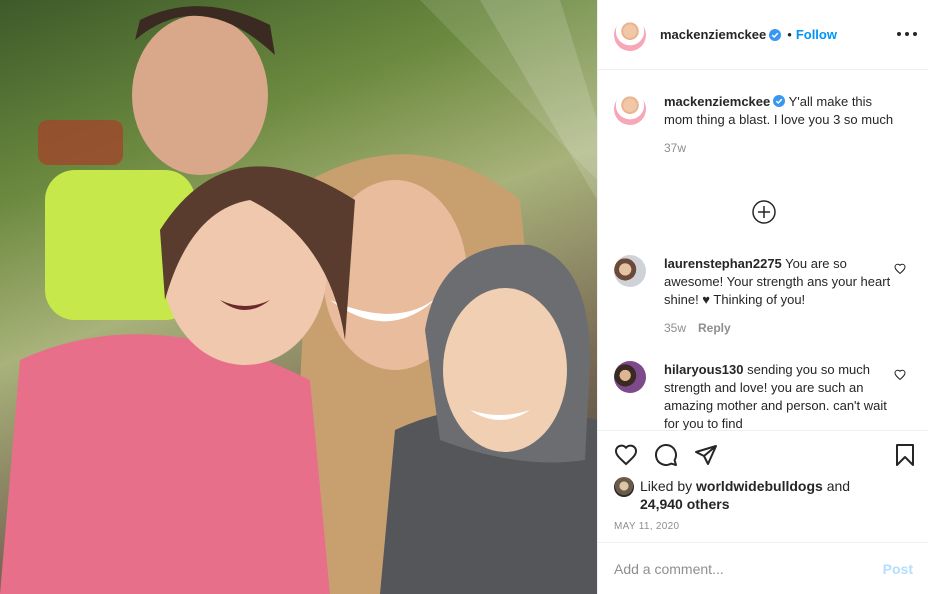 The width and height of the screenshot is (928, 594). I want to click on comment-time: 35w, so click(675, 328).